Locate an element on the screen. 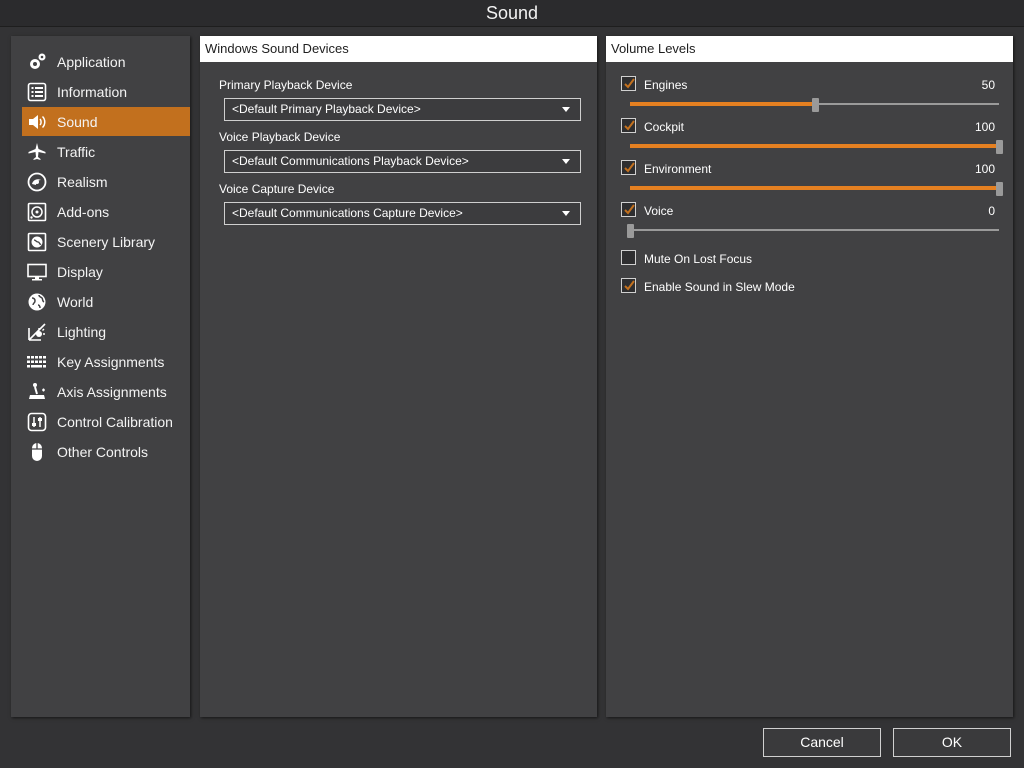 The width and height of the screenshot is (1024, 768). sidebar-item-control-calibration: Control Calibration is located at coordinates (106, 421).